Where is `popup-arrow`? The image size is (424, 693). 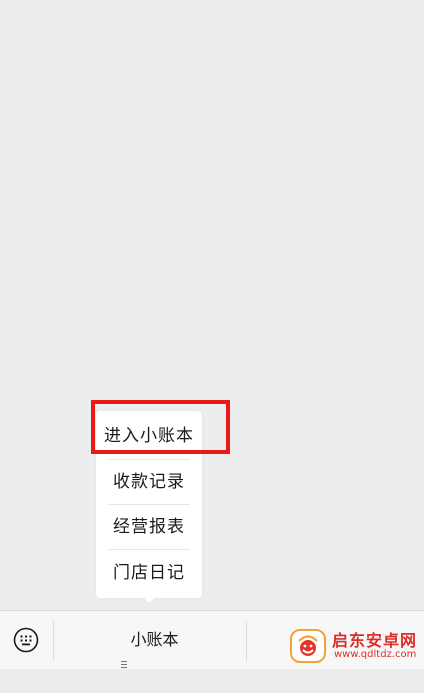 popup-arrow is located at coordinates (149, 599).